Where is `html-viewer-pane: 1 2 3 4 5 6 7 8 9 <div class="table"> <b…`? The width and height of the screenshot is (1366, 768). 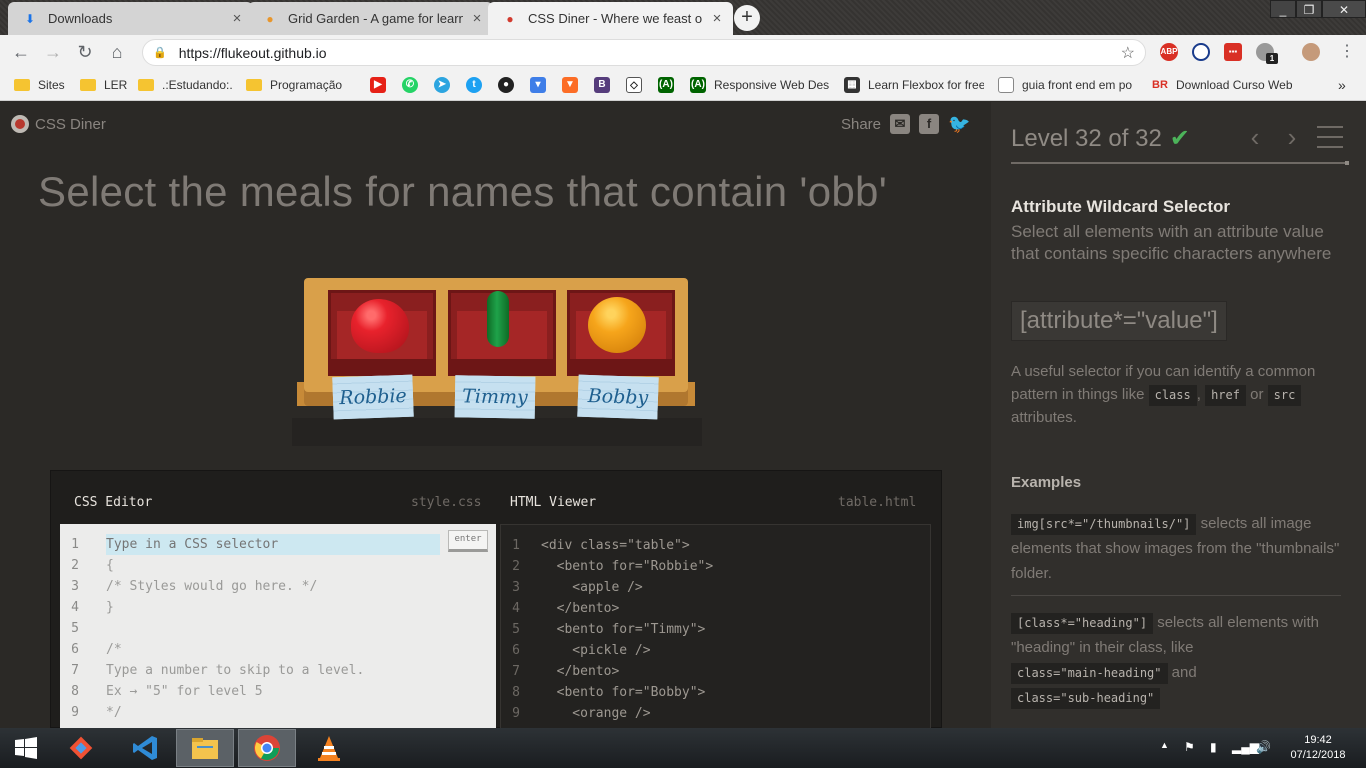 html-viewer-pane: 1 2 3 4 5 6 7 8 9 <div class="table"> <b… is located at coordinates (715, 626).